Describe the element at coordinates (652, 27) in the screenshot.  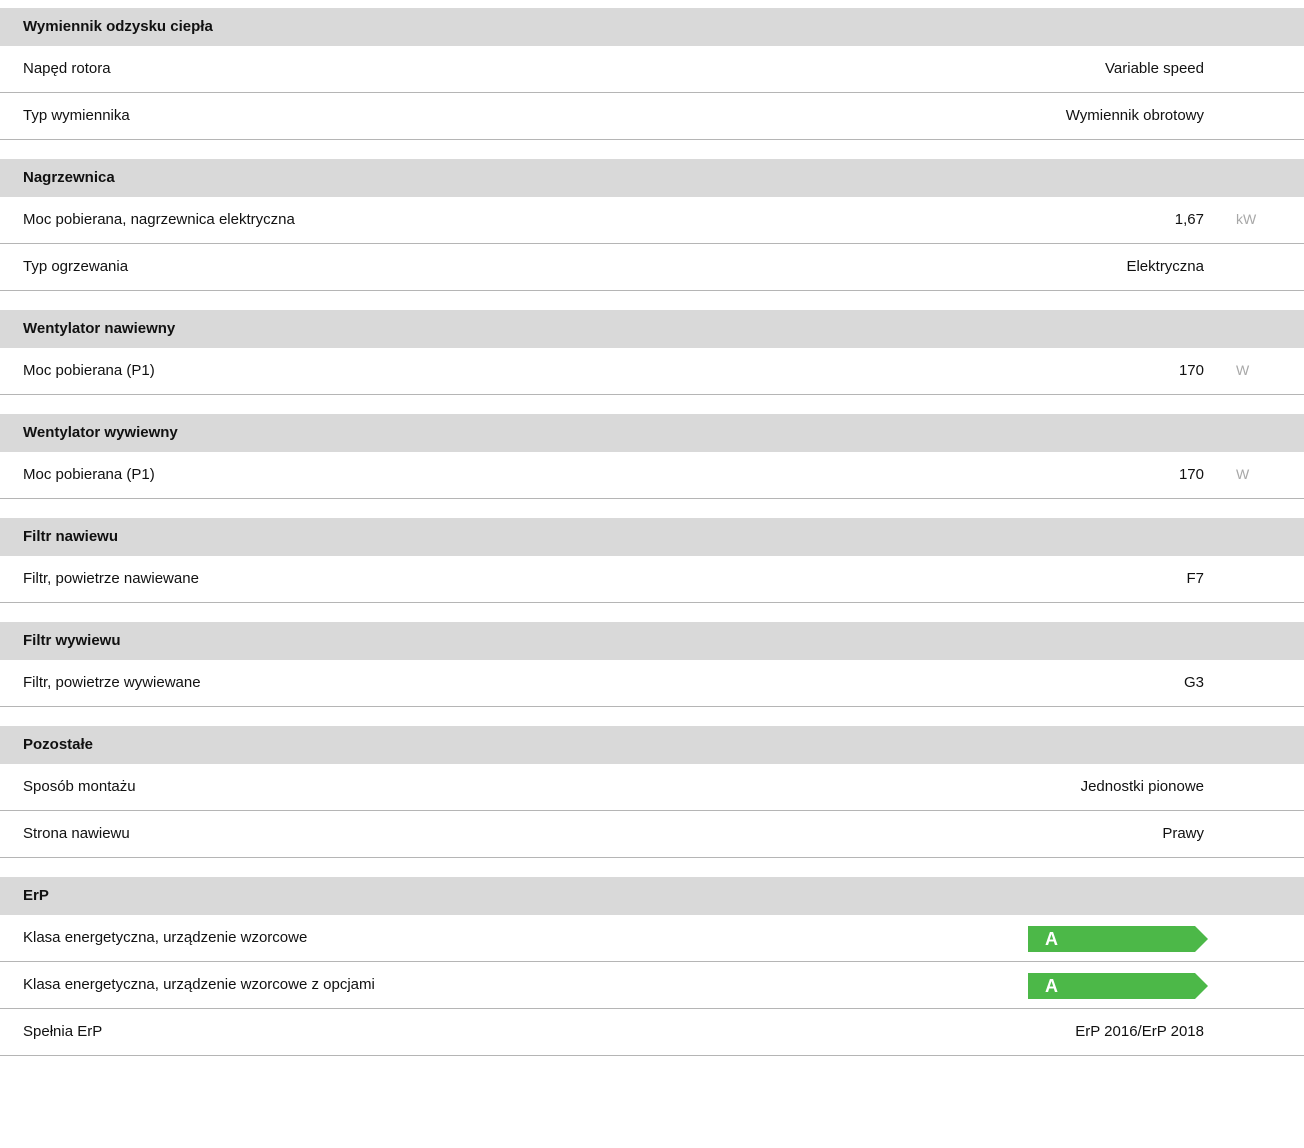
I see `section-header: Wymiennik odzysku ciepła` at that location.